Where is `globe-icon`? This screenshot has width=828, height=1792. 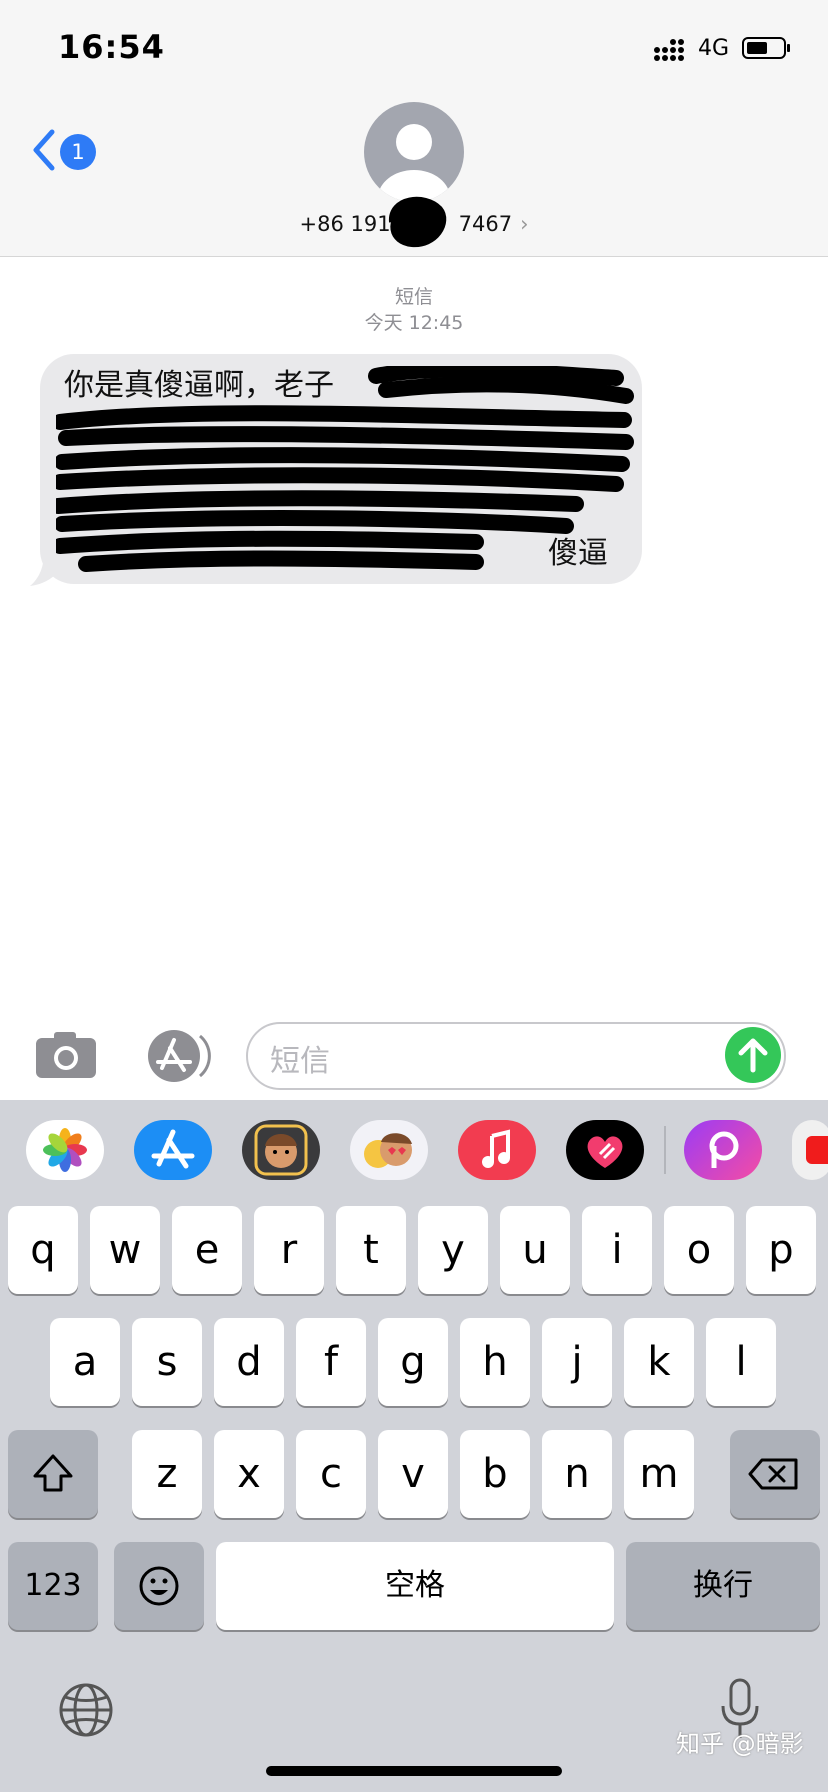 globe-icon is located at coordinates (86, 1710).